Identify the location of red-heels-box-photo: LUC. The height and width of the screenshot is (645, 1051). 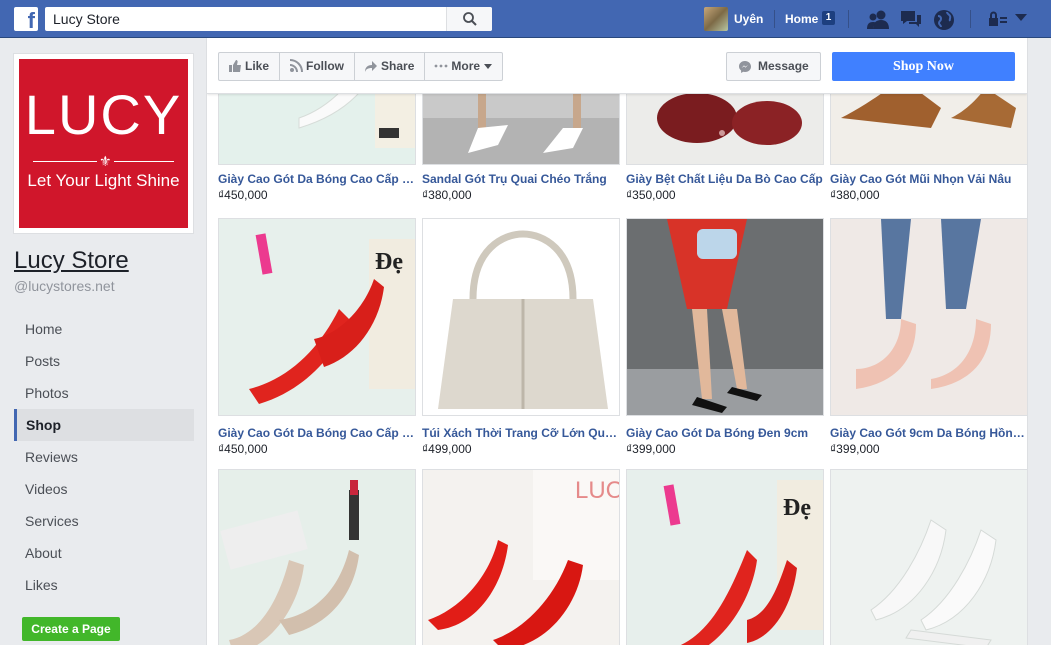
(521, 557).